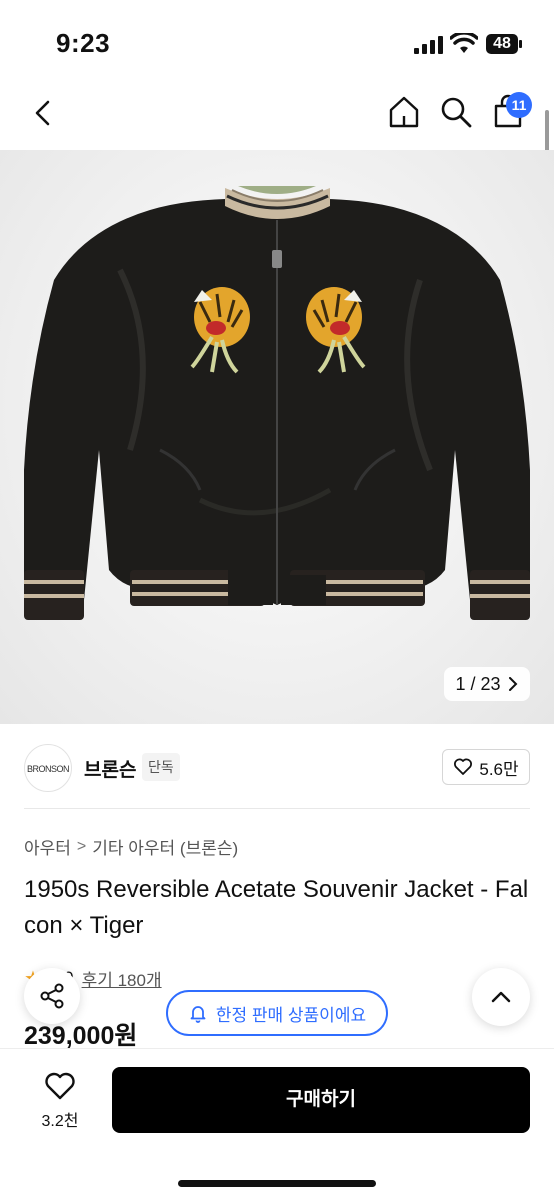 The height and width of the screenshot is (1200, 554). I want to click on exclusive-tag: 단독, so click(161, 767).